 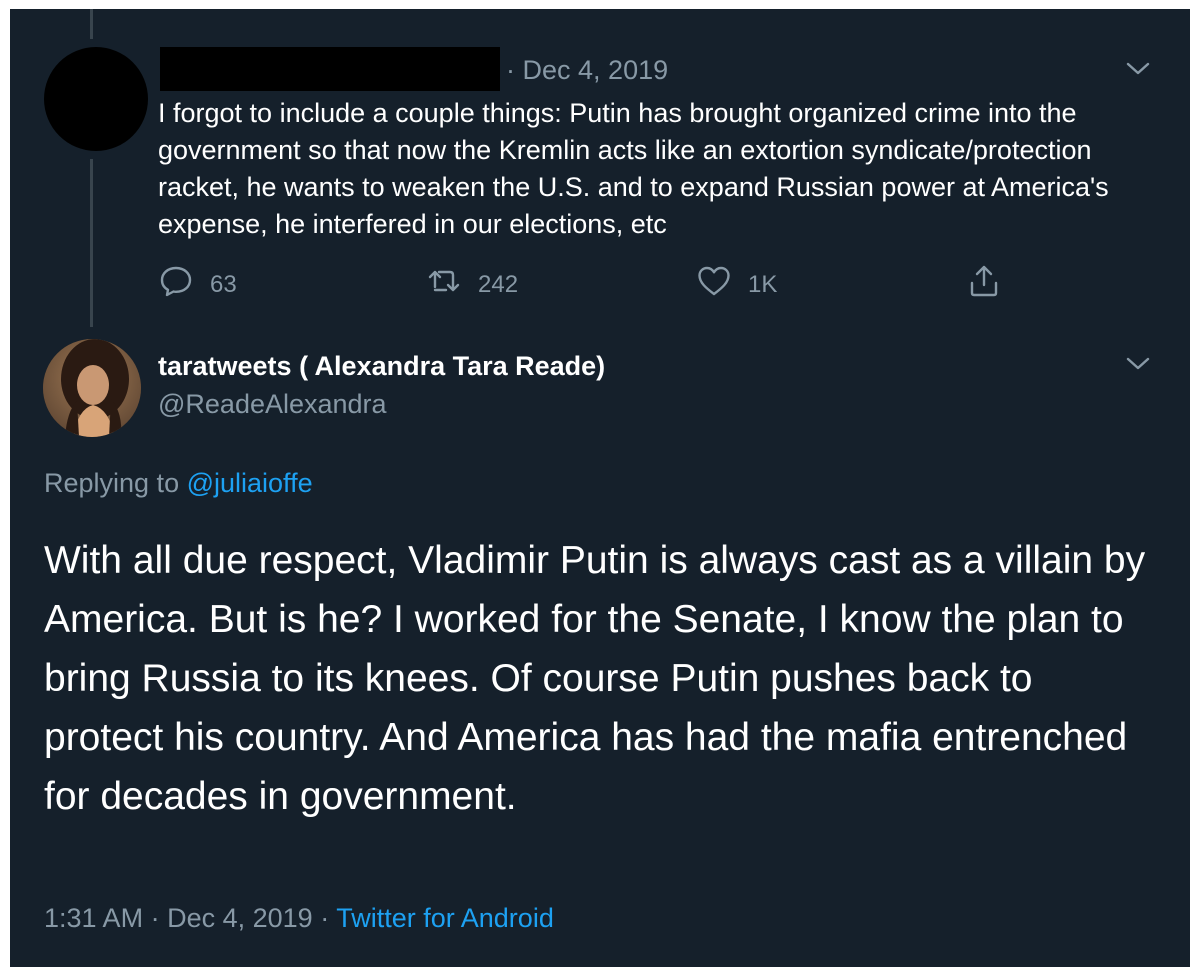 I want to click on reply-button: 63, so click(x=197, y=284).